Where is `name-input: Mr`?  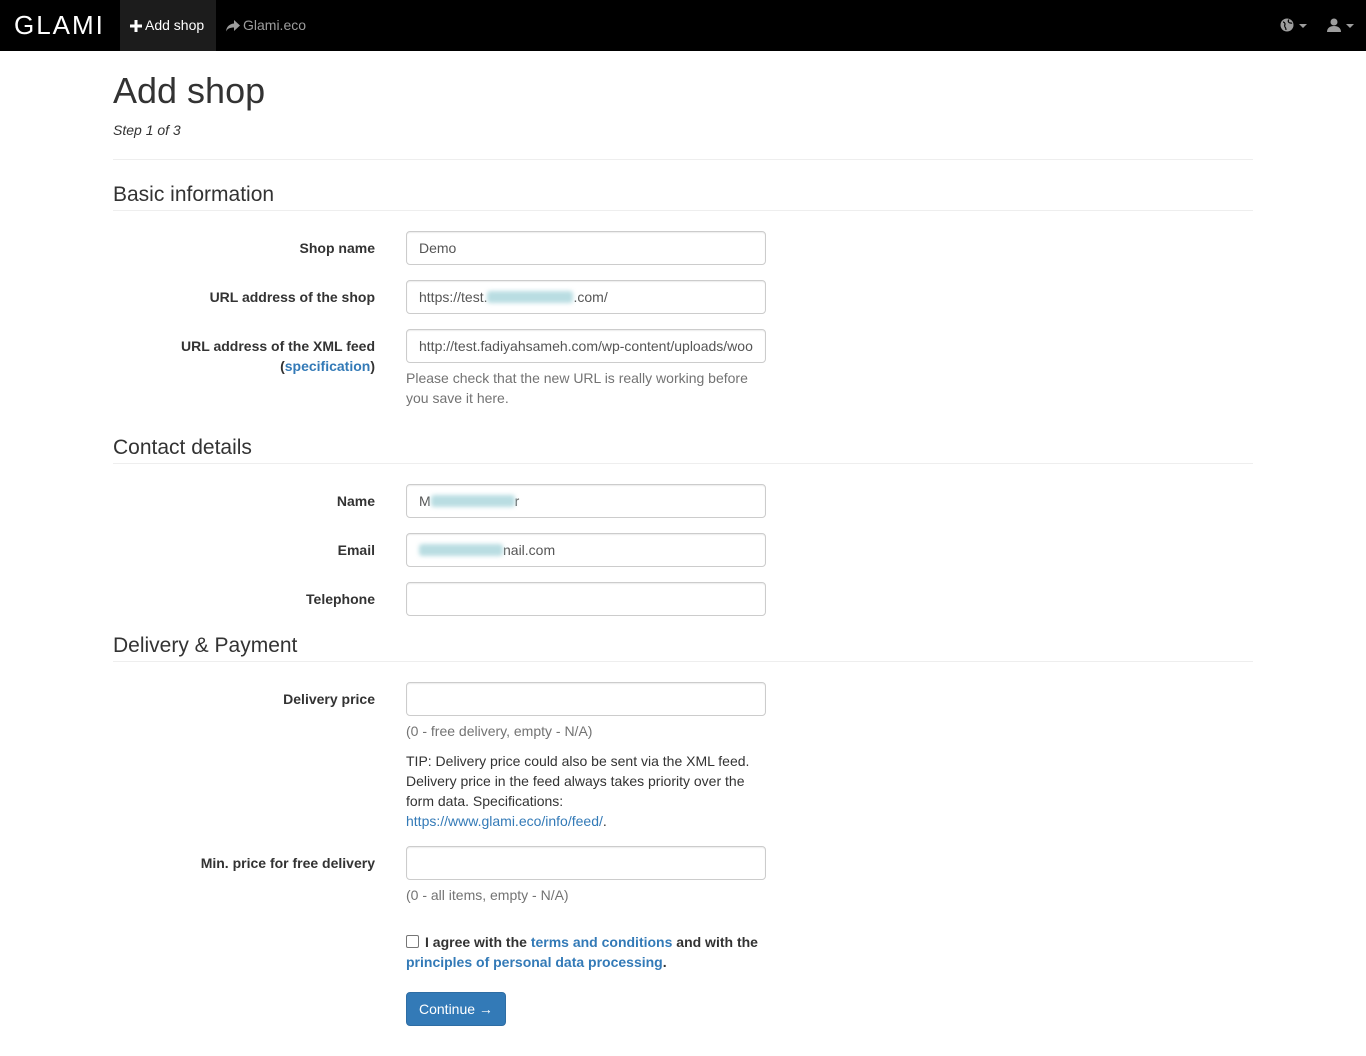
name-input: Mr is located at coordinates (586, 501).